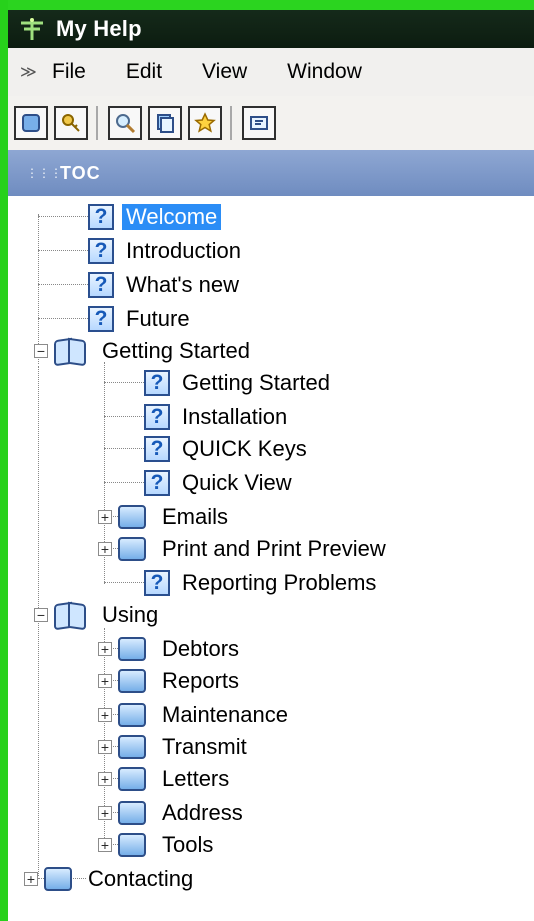  I want to click on tree-item-reports: + Reports, so click(170, 681).